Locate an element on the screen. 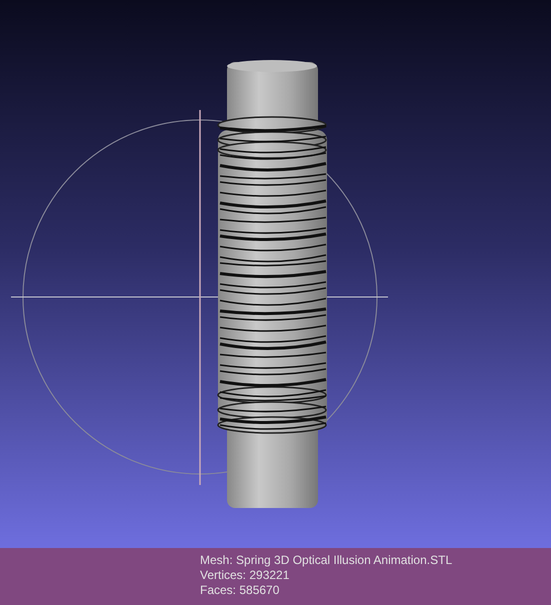 The image size is (551, 605). info-text: Vertices: 293221 is located at coordinates (245, 575).